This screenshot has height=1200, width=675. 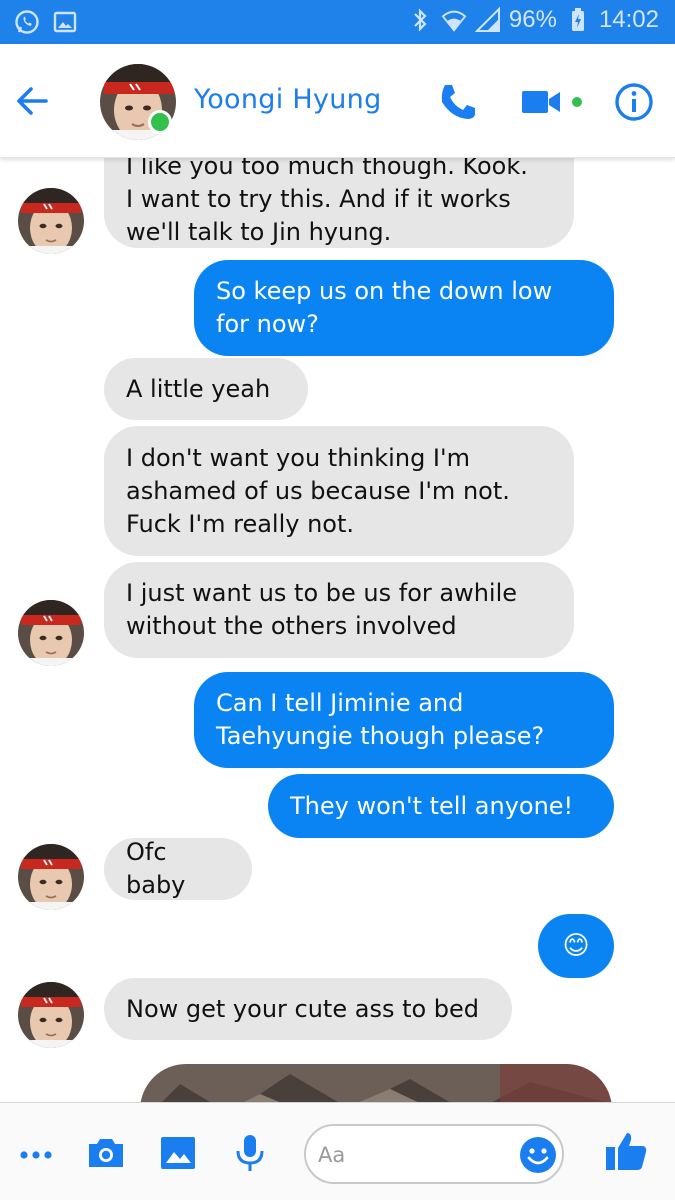 What do you see at coordinates (27, 22) in the screenshot?
I see `whatsapp-icon` at bounding box center [27, 22].